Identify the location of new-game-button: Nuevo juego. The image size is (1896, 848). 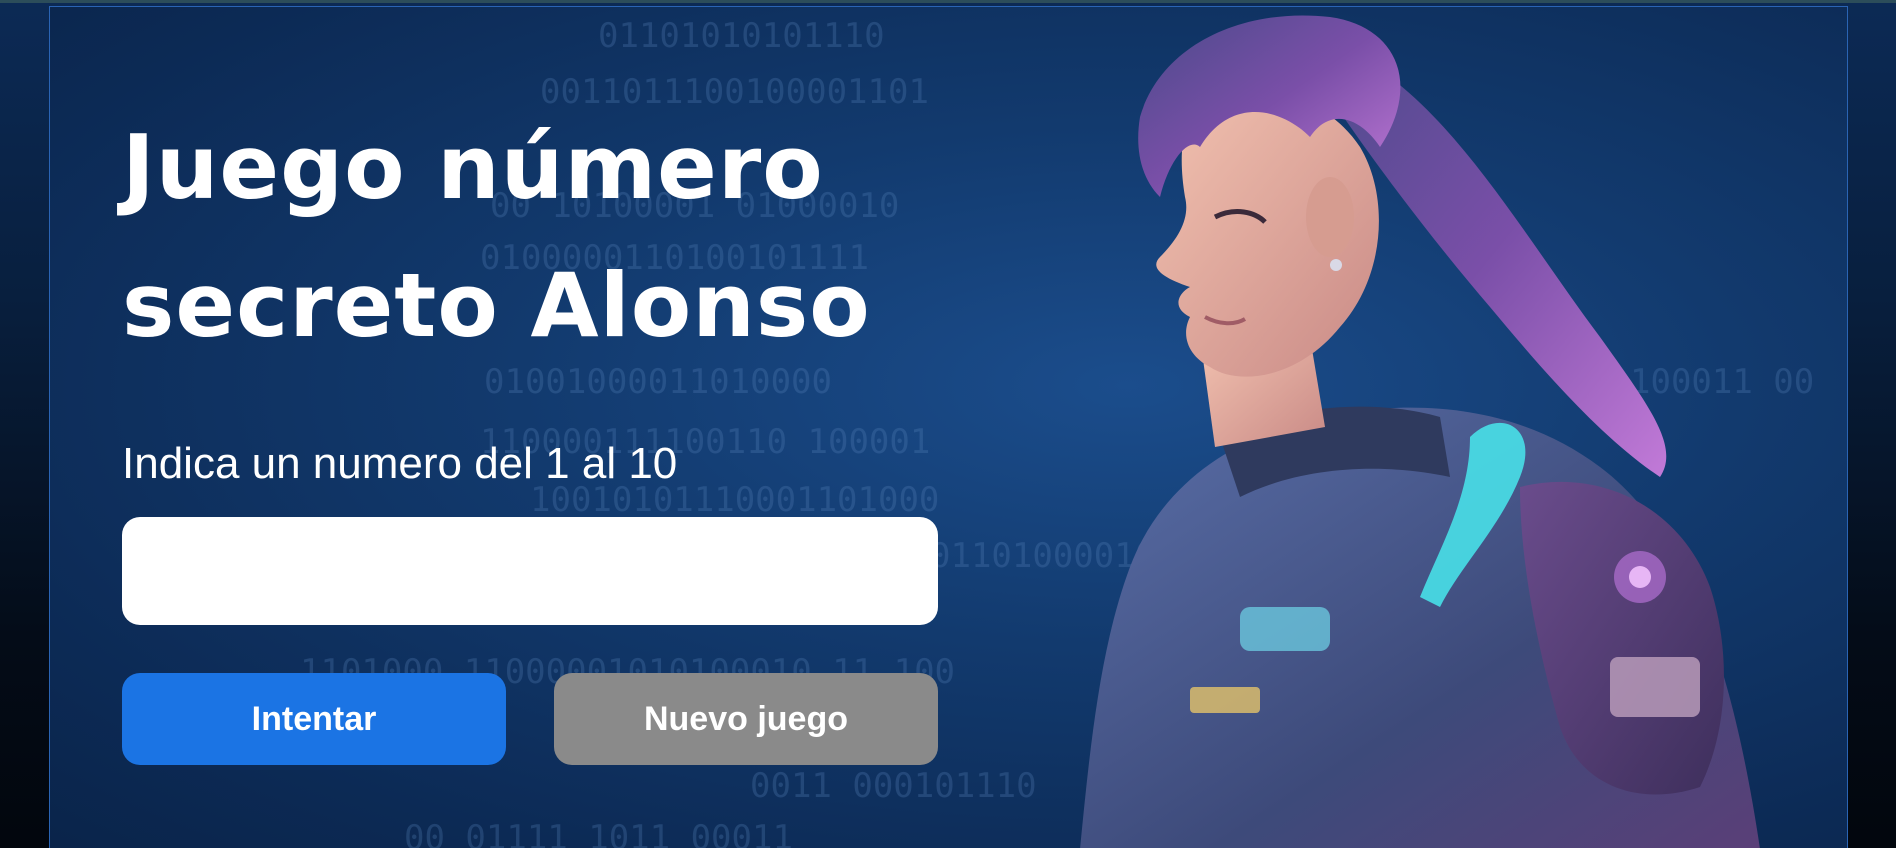
(746, 719).